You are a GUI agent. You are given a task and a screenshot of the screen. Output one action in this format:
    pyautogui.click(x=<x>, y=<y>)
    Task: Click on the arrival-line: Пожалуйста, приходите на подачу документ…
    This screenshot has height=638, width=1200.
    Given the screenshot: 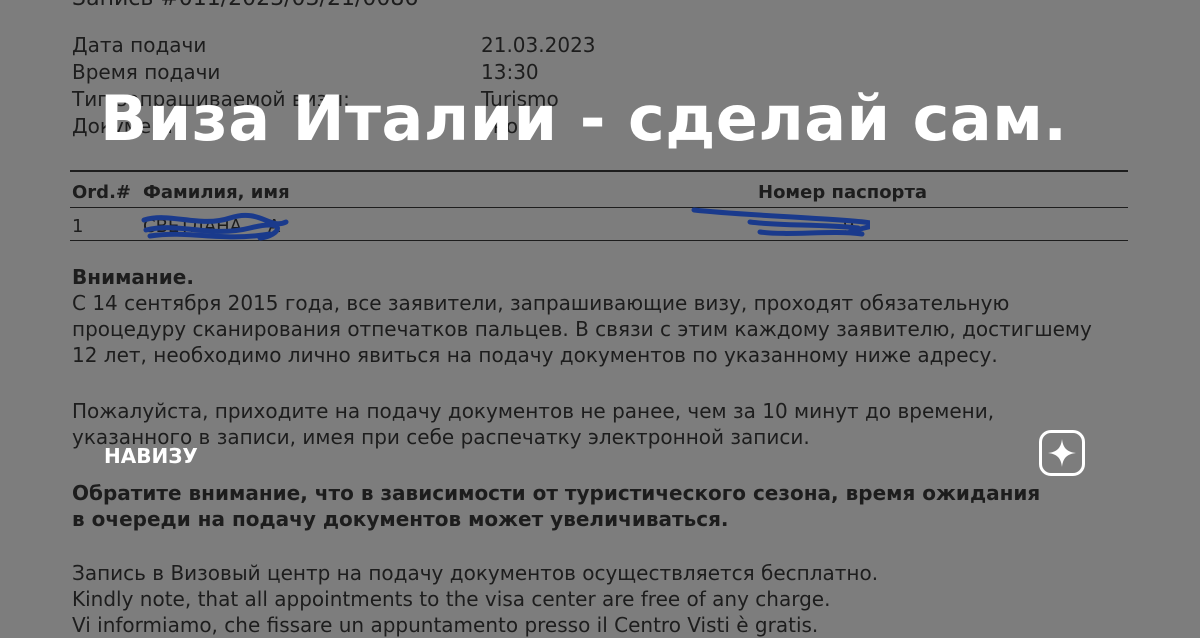 What is the action you would take?
    pyautogui.click(x=533, y=411)
    